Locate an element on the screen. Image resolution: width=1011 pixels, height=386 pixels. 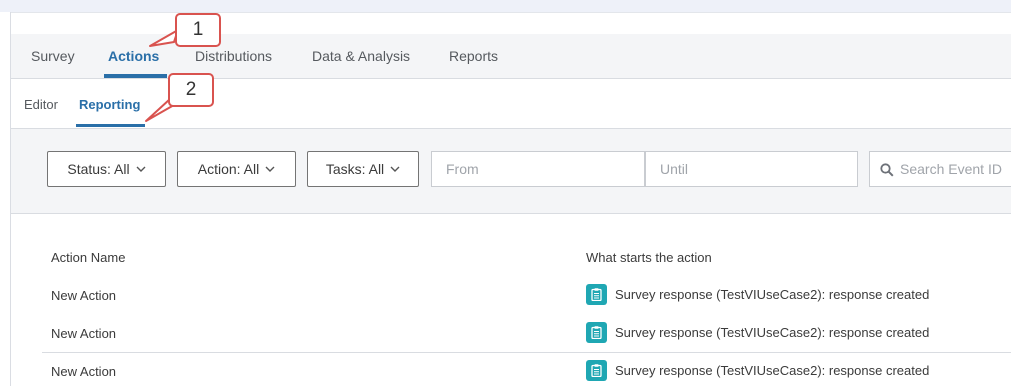
search-event-id-input: Search Event ID is located at coordinates (940, 169).